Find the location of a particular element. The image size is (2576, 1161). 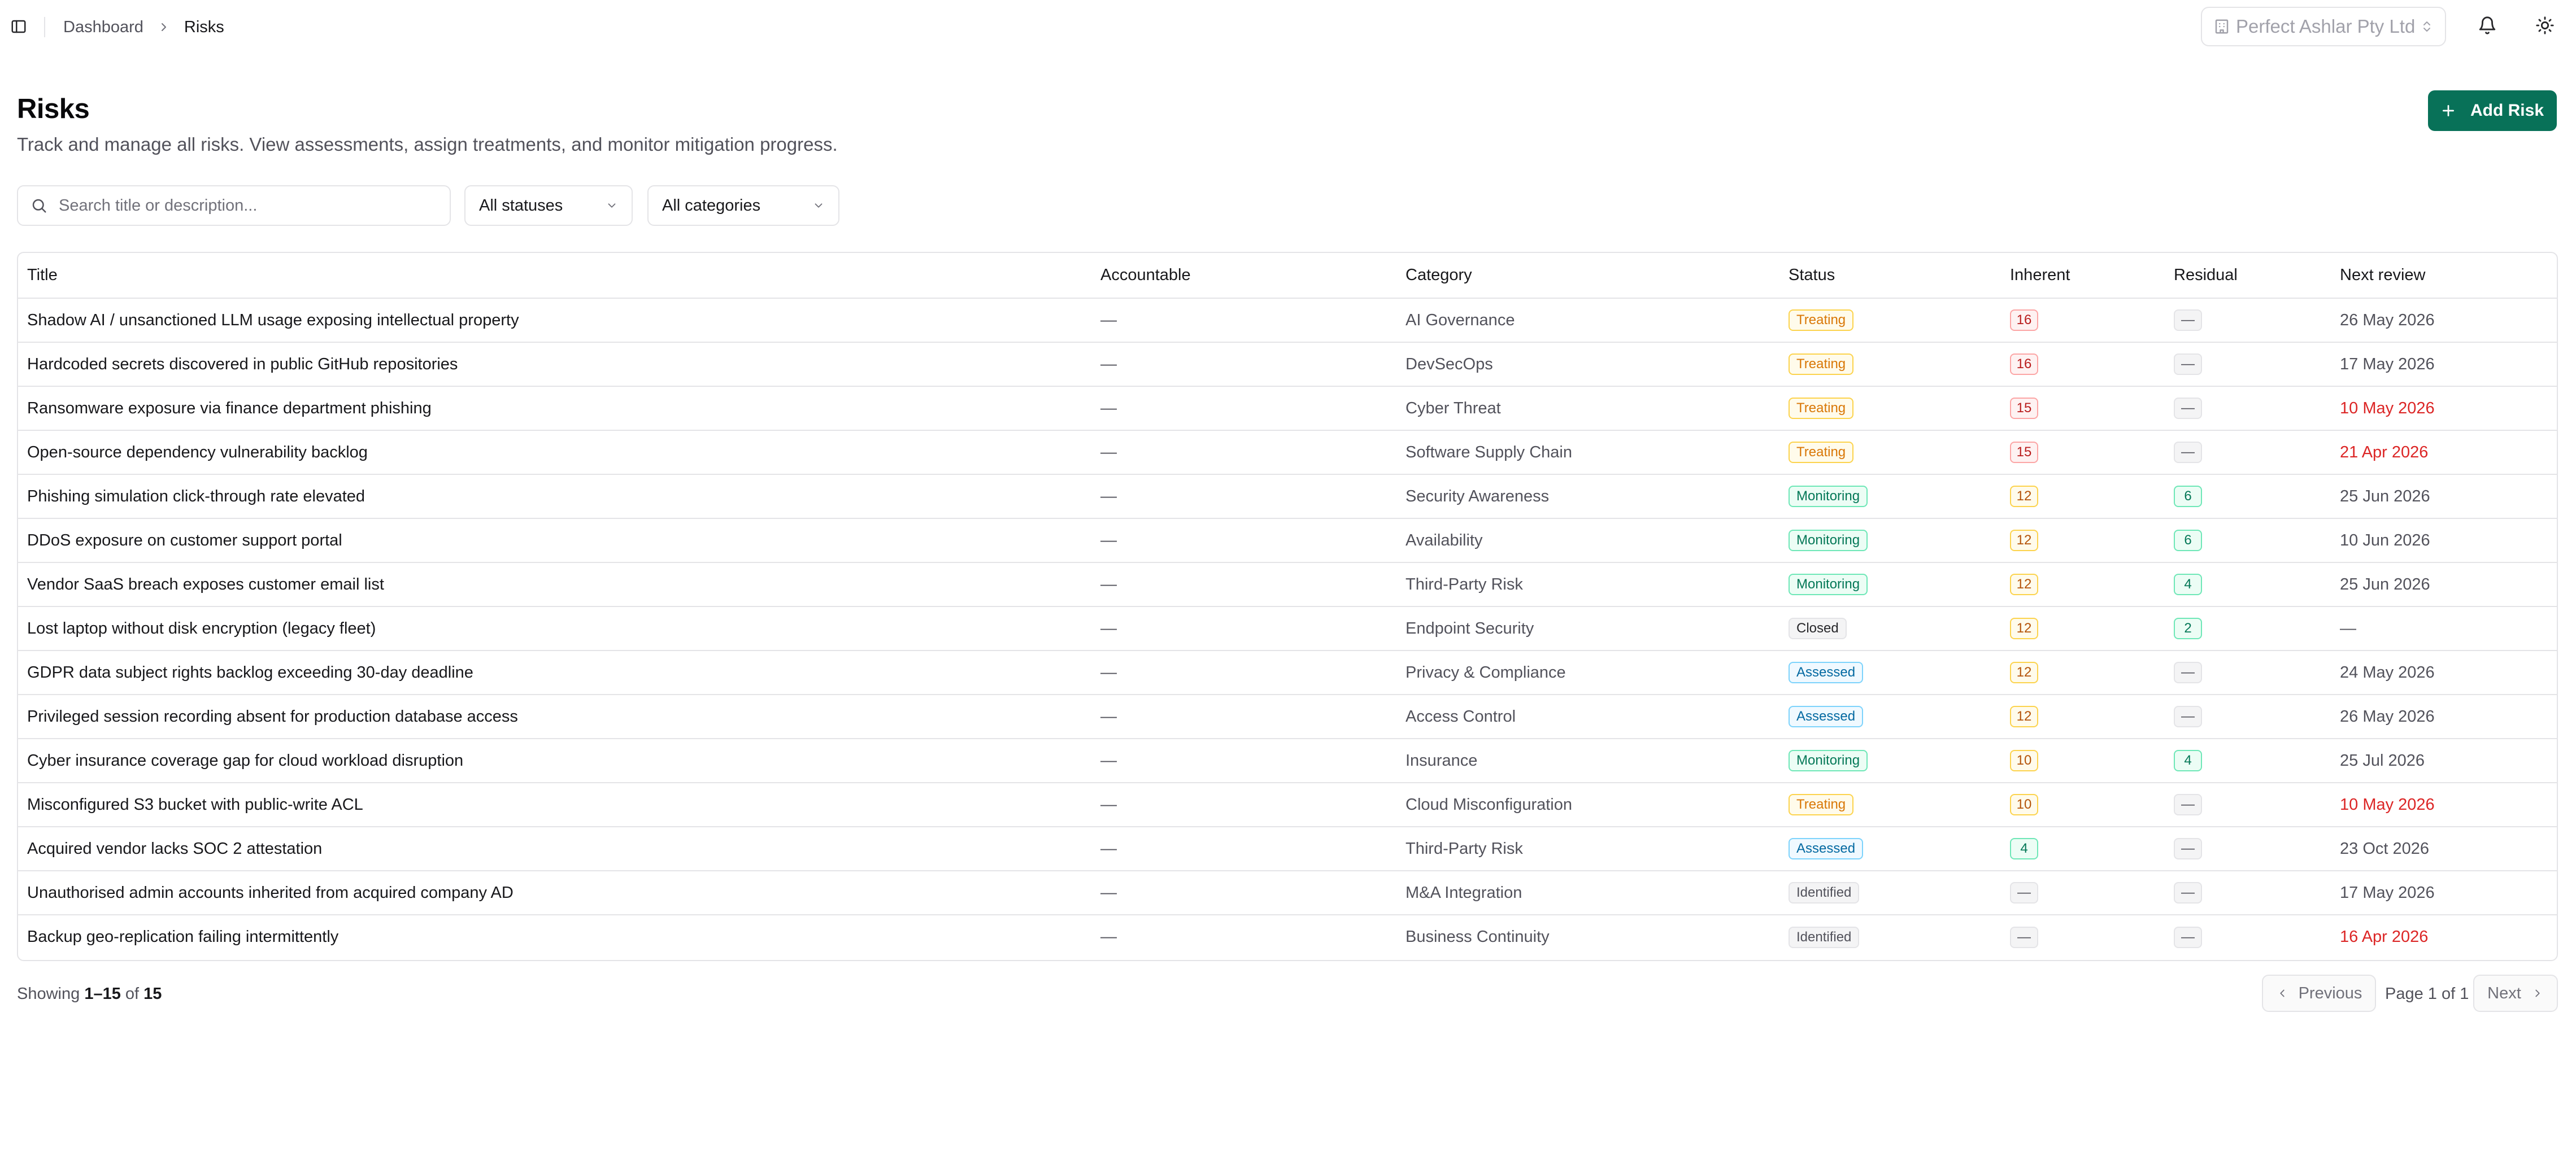

category-filter-dropdown: All categories is located at coordinates (743, 205).